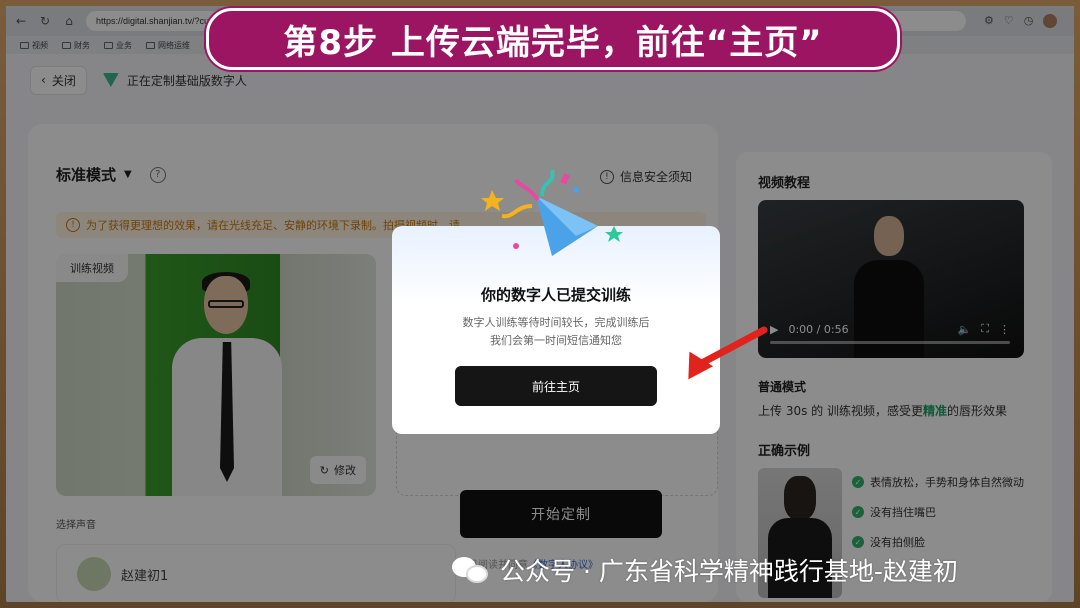  What do you see at coordinates (728, 353) in the screenshot?
I see `red-arrow-annotation` at bounding box center [728, 353].